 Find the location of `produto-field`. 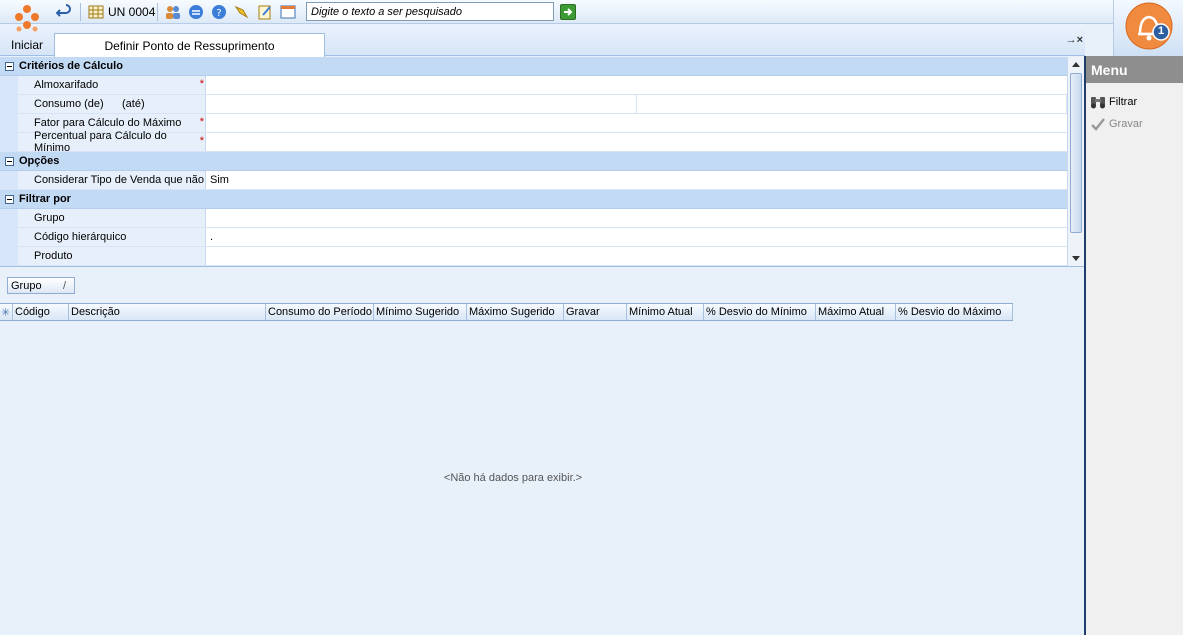

produto-field is located at coordinates (636, 256).